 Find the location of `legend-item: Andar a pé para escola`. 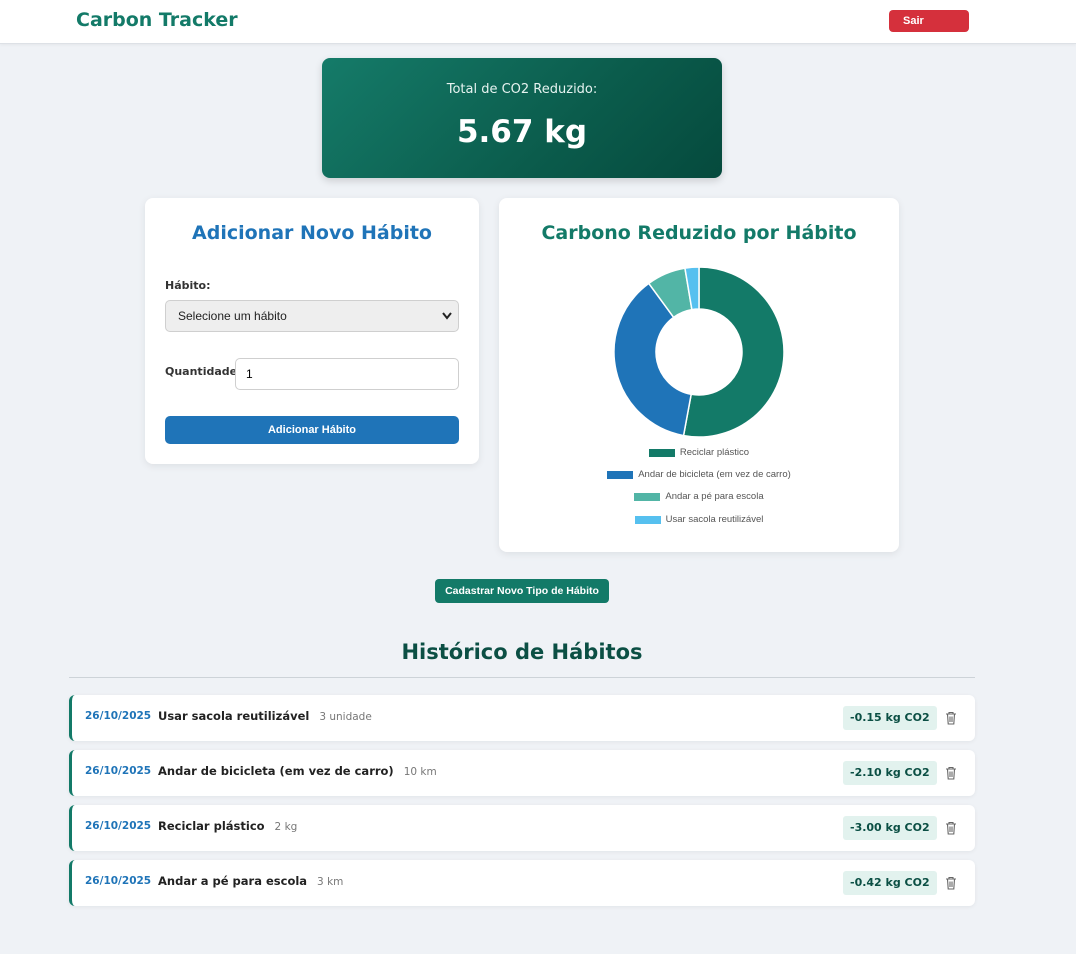

legend-item: Andar a pé para escola is located at coordinates (699, 498).